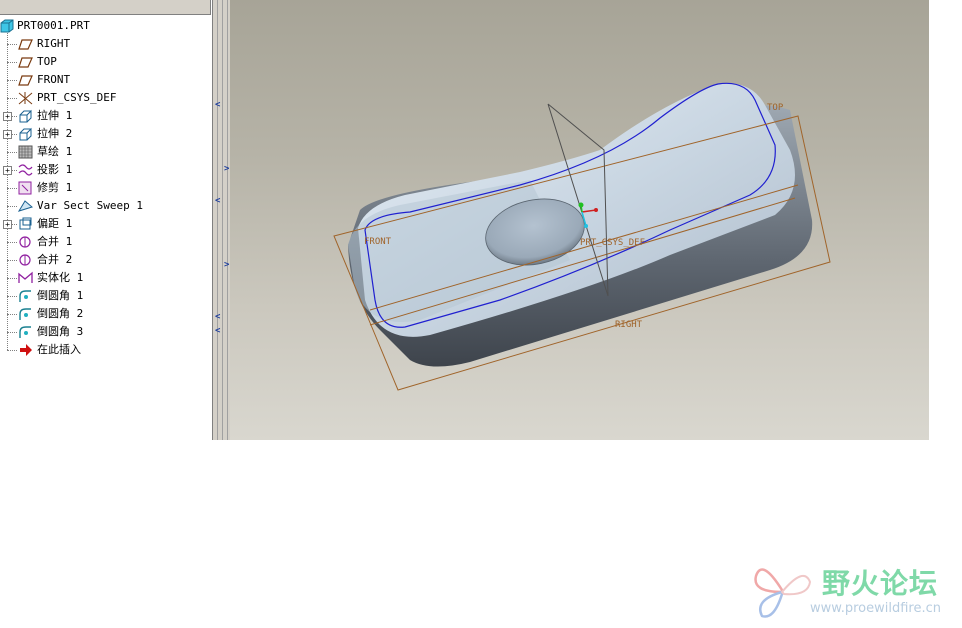 The height and width of the screenshot is (628, 962). I want to click on tree-item-label: 草绘 1, so click(55, 151).